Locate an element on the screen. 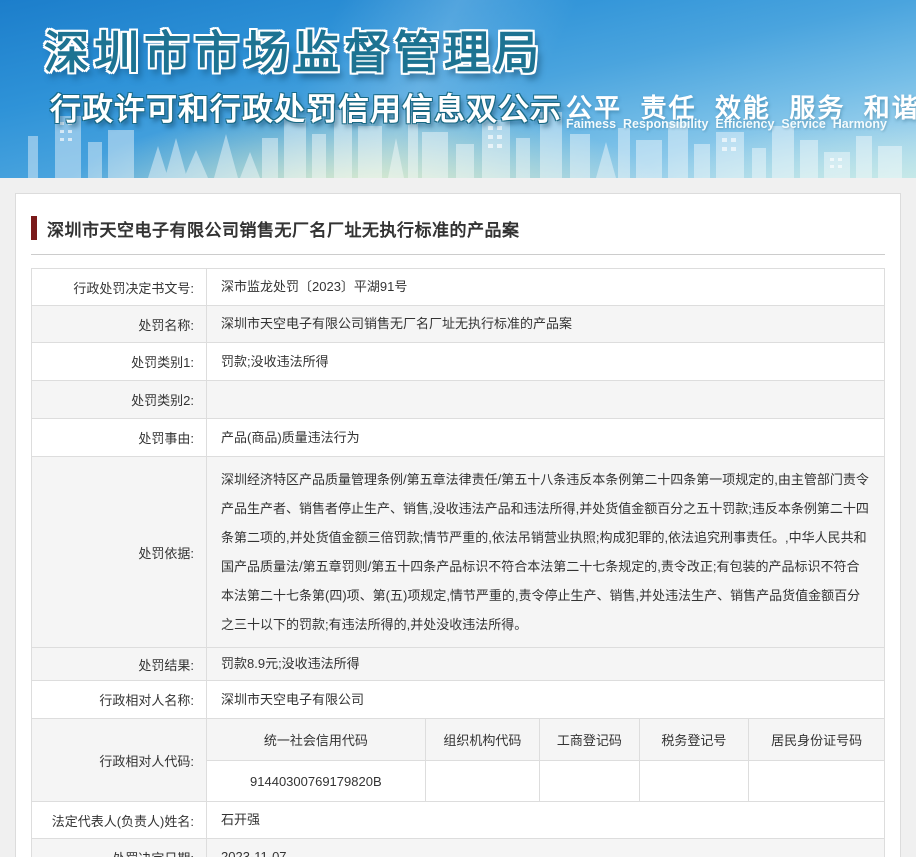 This screenshot has height=857, width=916. row-decision-doc-number: 行政处罚决定书文号: 深市监龙处罚〔2023〕平湖91号 is located at coordinates (458, 287).